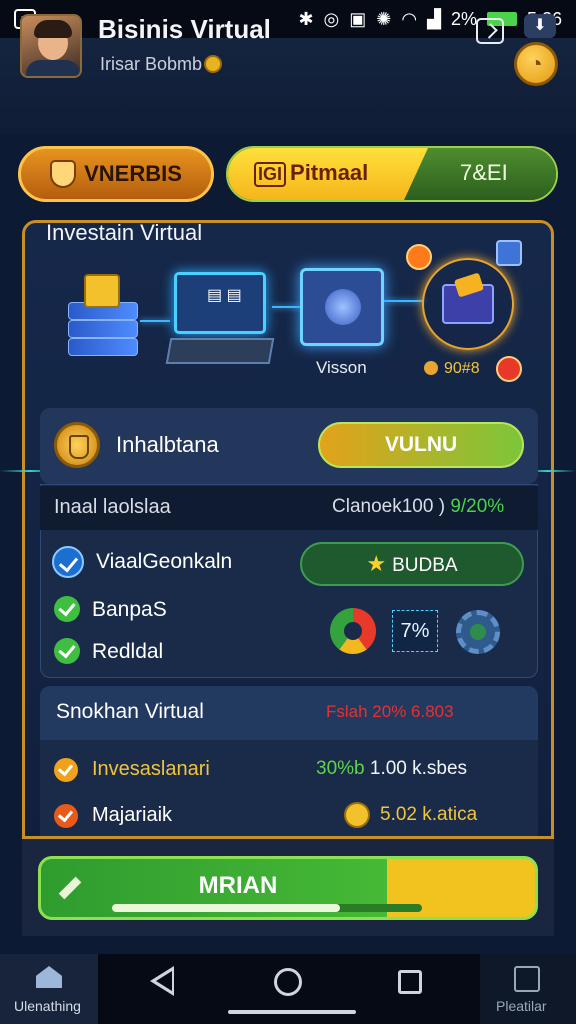  Describe the element at coordinates (463, 18) in the screenshot. I see `battery-percent: 2%` at that location.